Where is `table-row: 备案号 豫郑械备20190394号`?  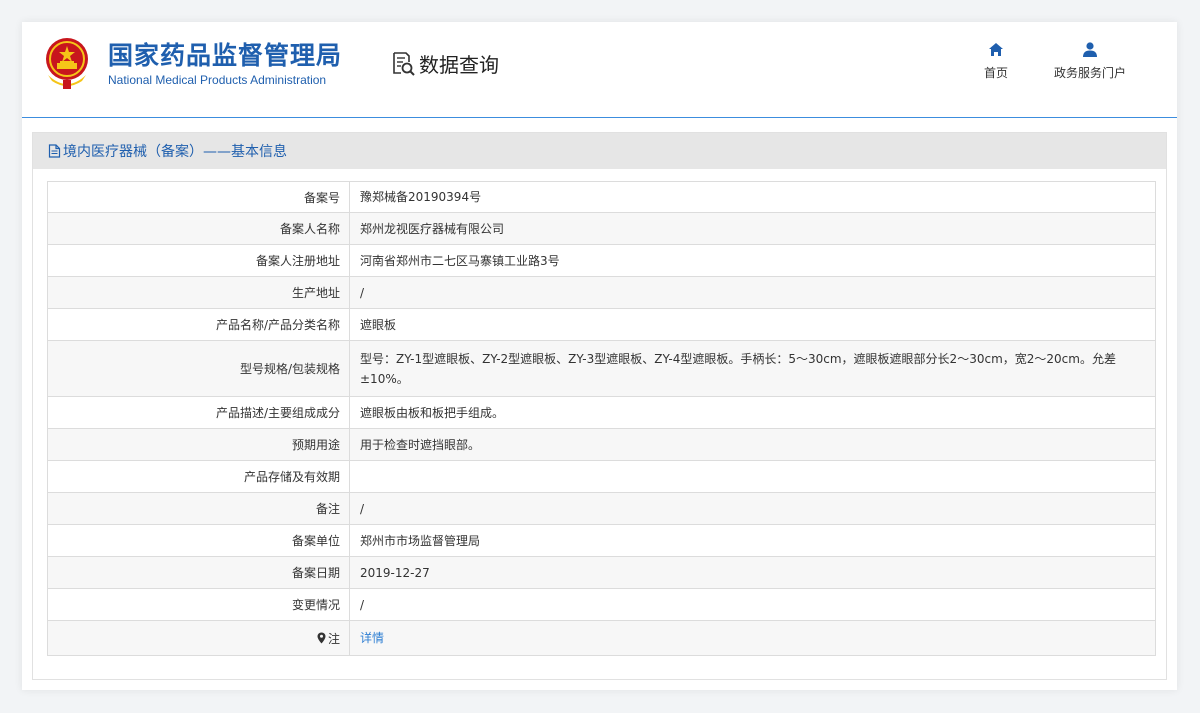 table-row: 备案号 豫郑械备20190394号 is located at coordinates (601, 197).